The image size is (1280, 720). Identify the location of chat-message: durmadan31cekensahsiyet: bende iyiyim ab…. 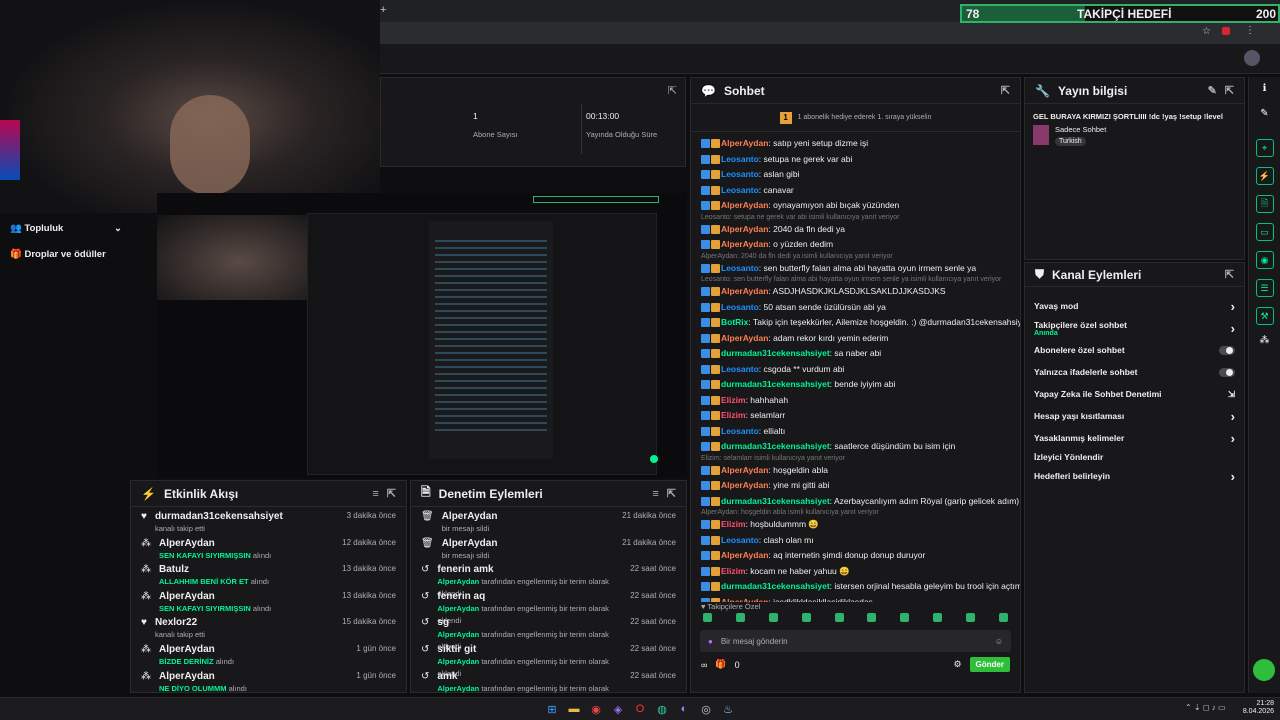
(855, 385).